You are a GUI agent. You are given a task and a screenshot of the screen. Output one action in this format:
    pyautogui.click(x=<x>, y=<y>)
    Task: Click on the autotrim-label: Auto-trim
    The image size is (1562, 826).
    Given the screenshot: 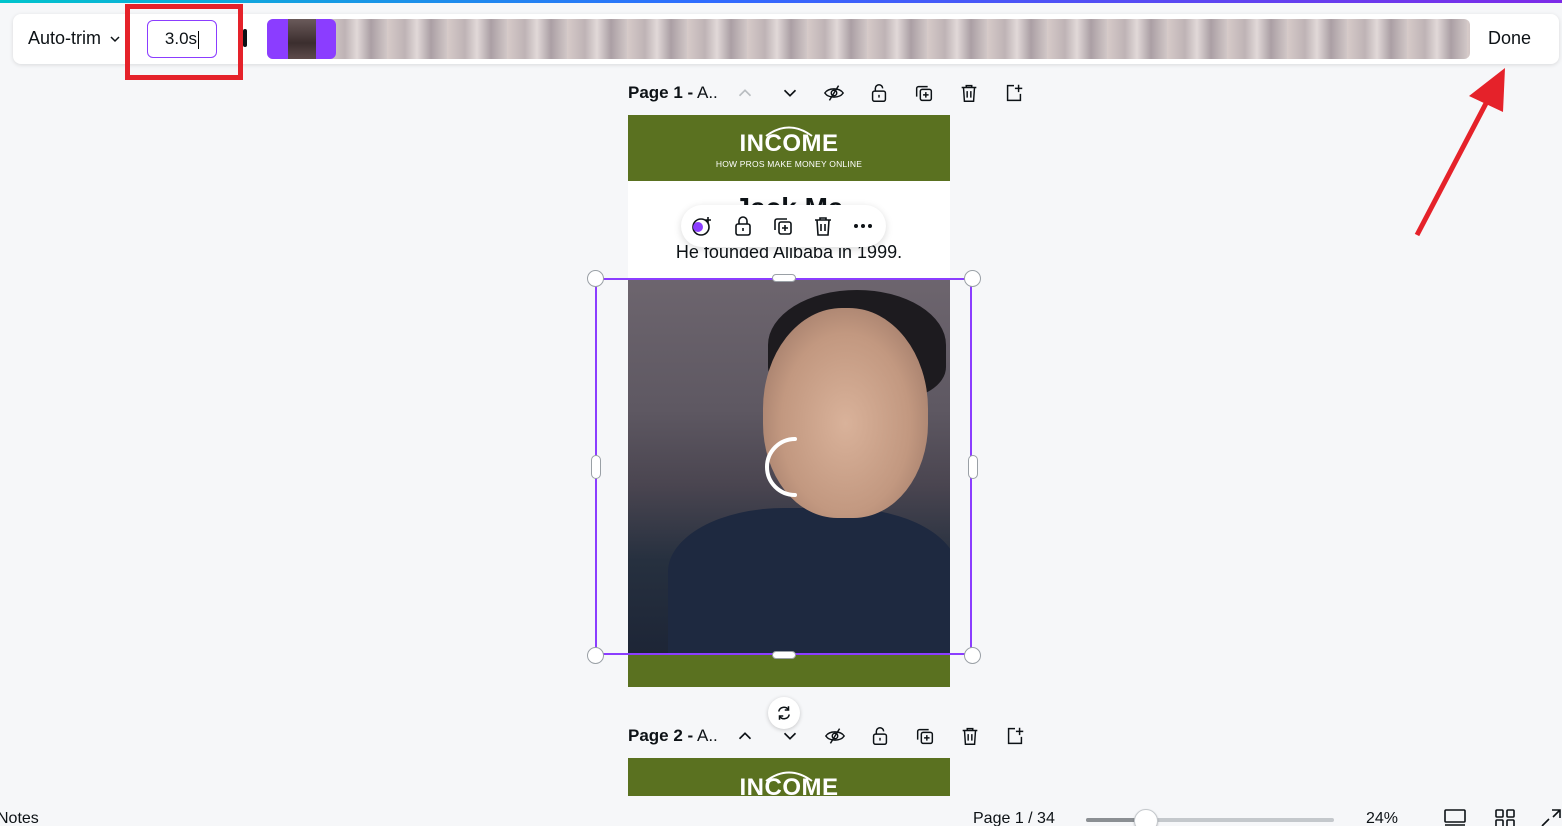 What is the action you would take?
    pyautogui.click(x=65, y=38)
    